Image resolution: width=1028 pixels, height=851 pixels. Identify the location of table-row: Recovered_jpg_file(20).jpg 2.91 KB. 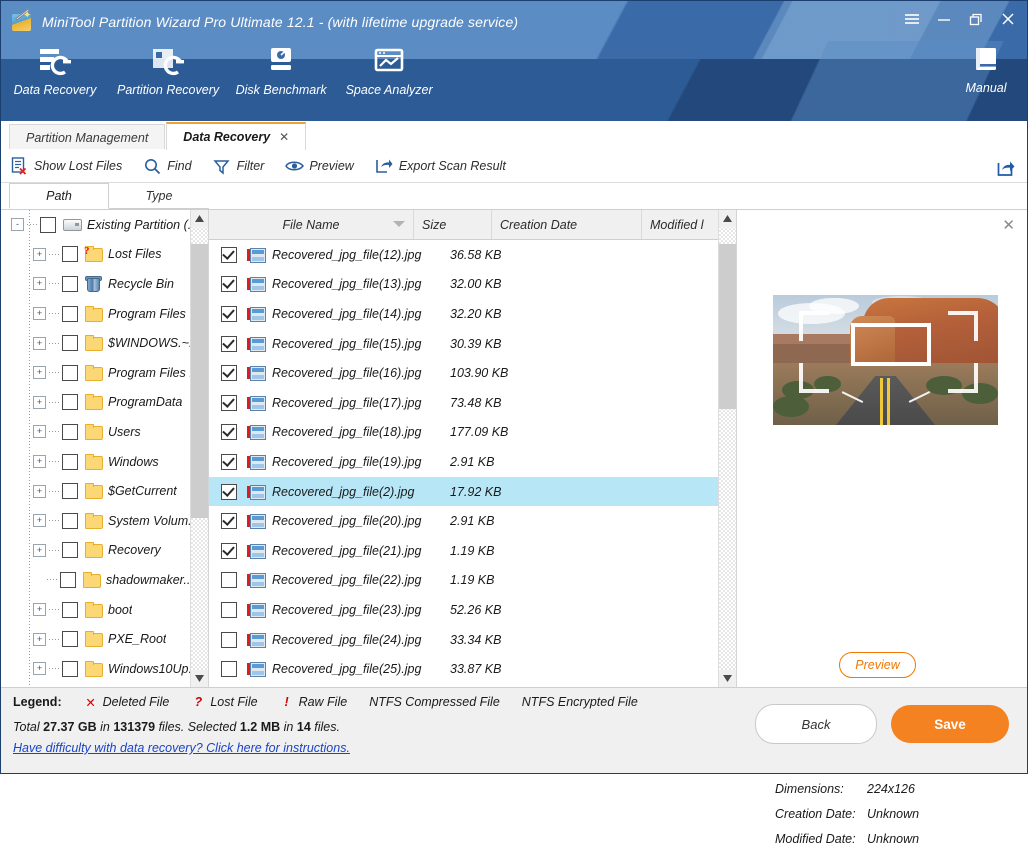
(472, 521).